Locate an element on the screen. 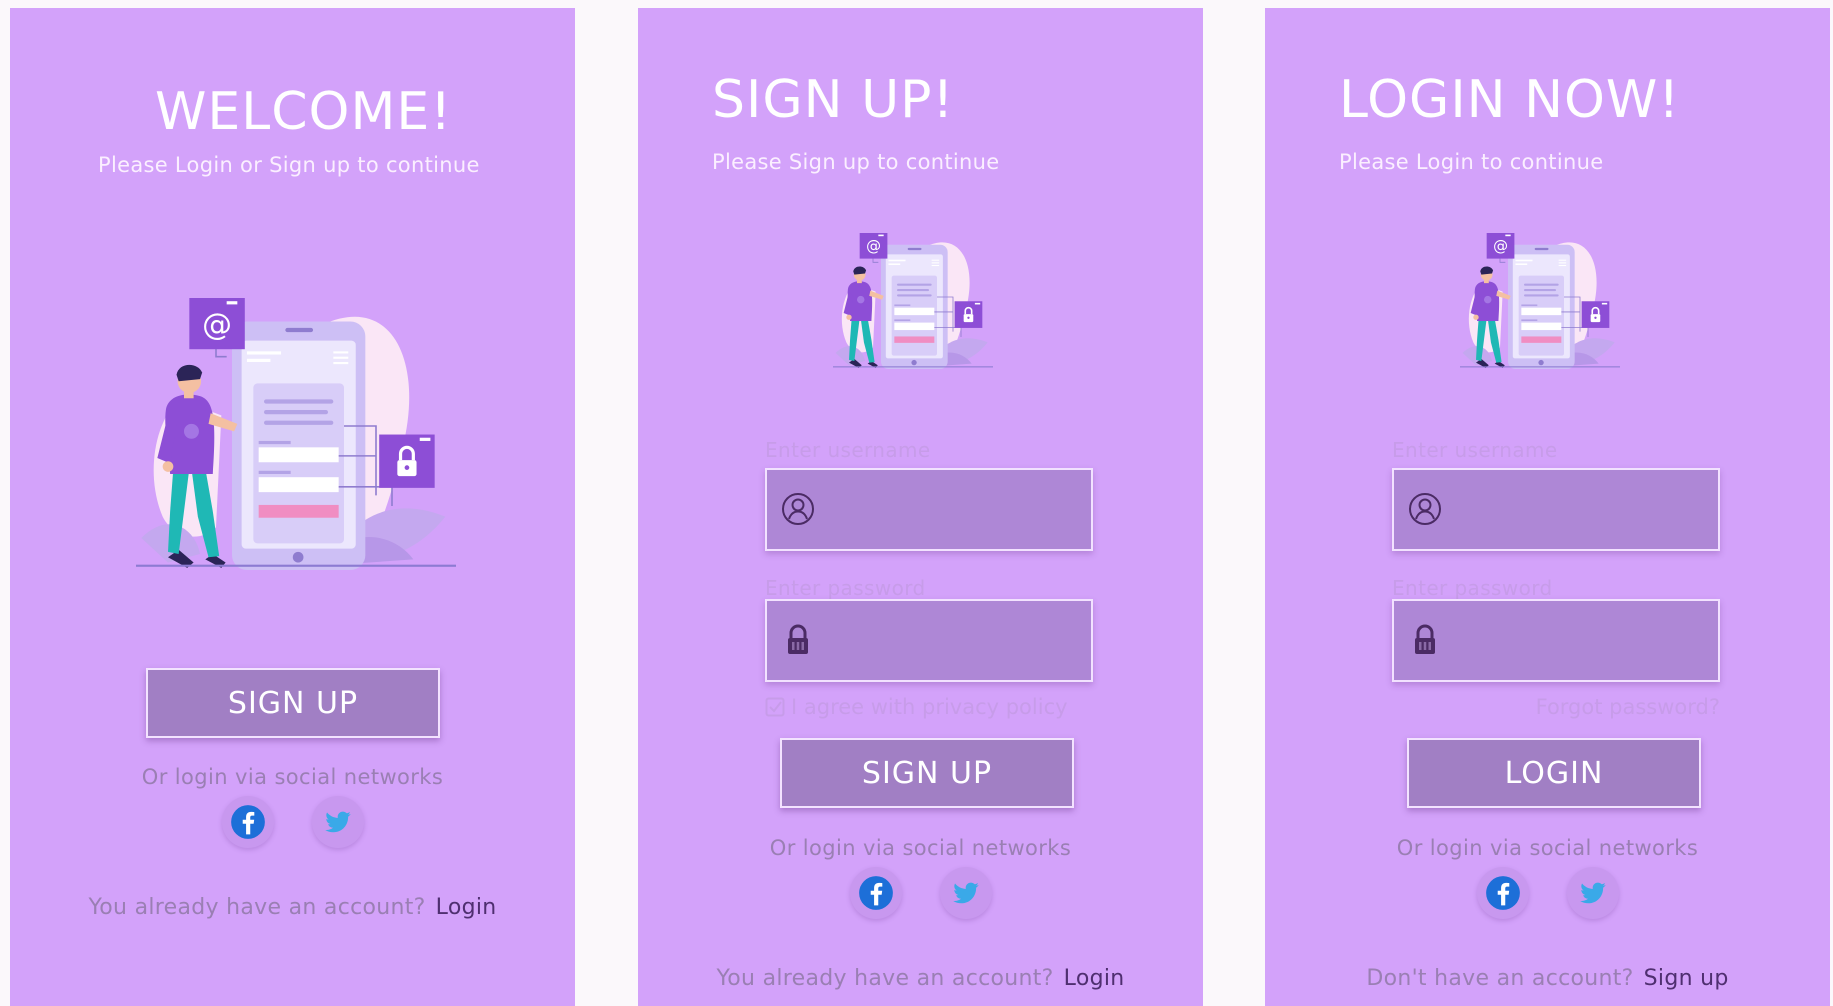 This screenshot has width=1833, height=1006. welcome-title: WELCOME! is located at coordinates (304, 112).